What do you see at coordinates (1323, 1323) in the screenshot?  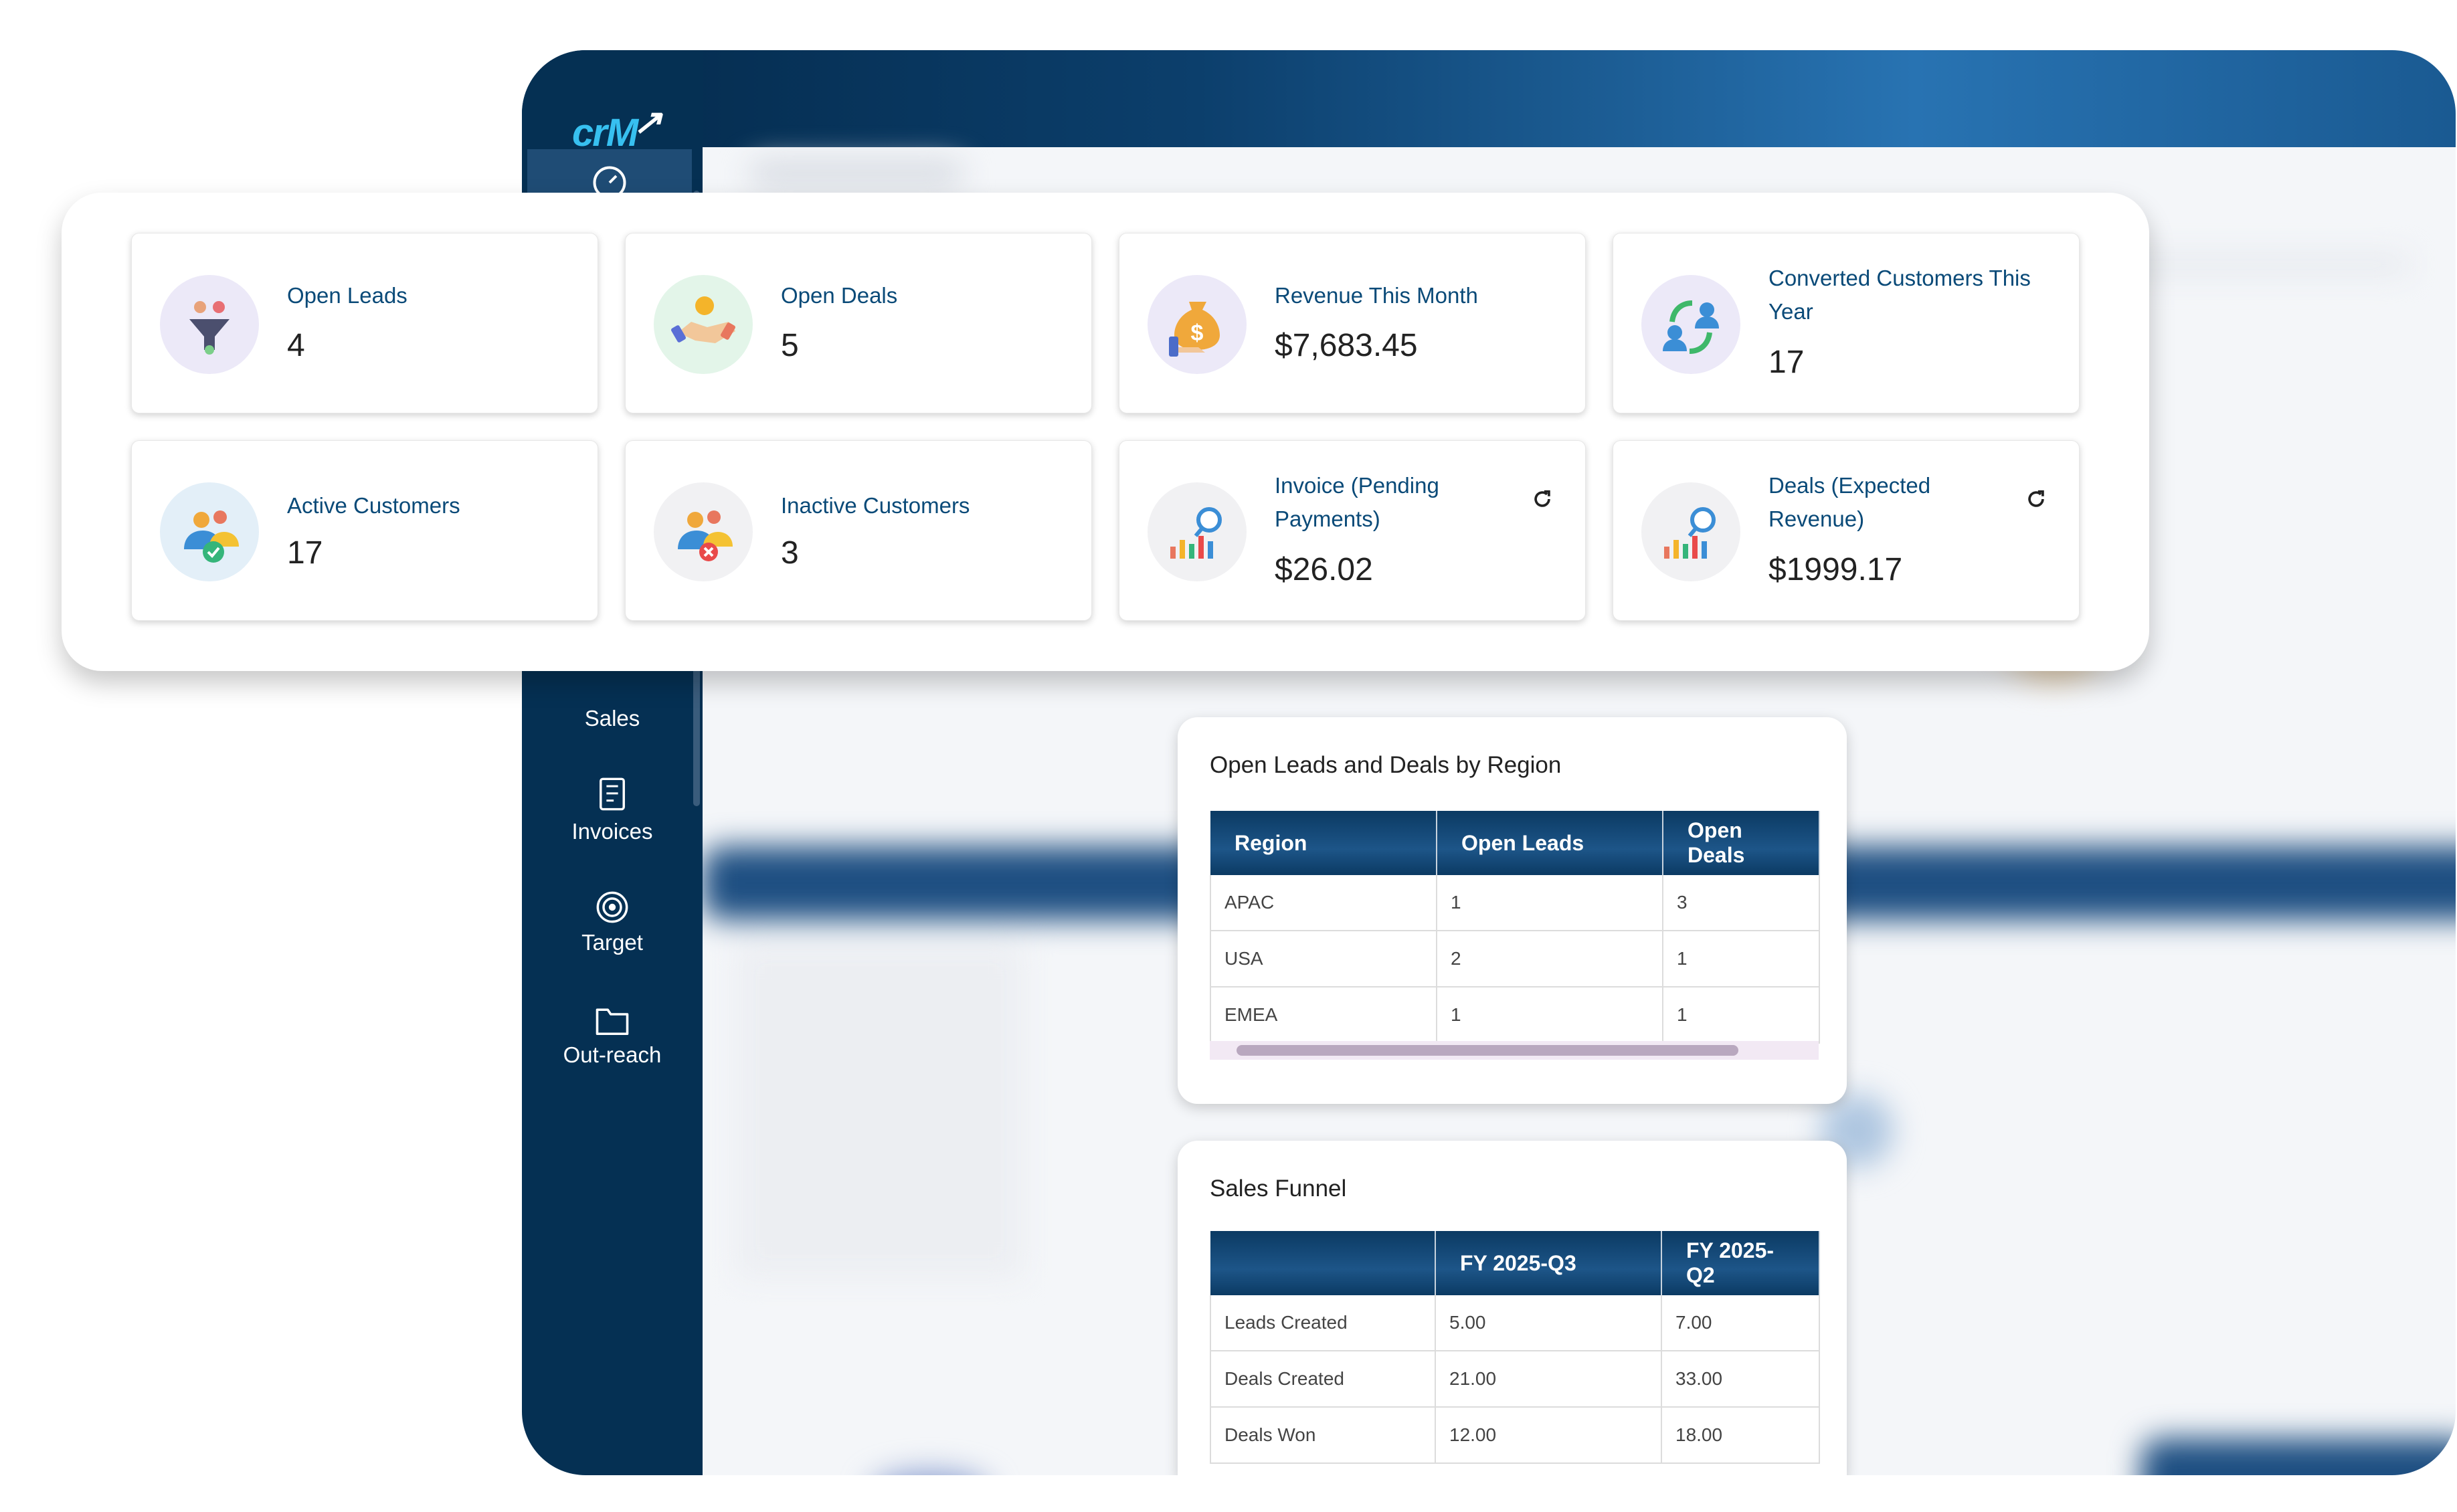 I see `table-cell: Leads Created` at bounding box center [1323, 1323].